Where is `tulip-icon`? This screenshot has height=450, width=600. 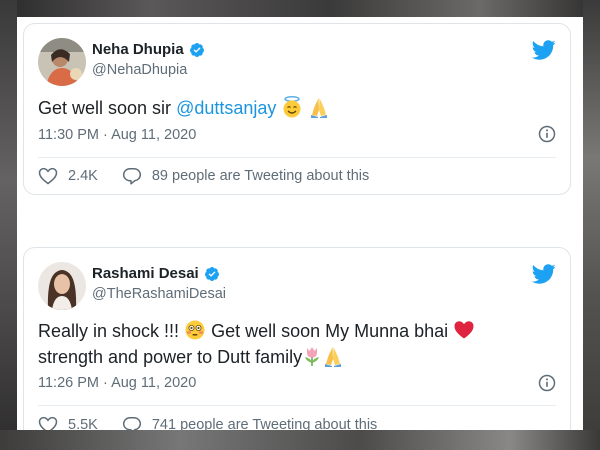
tulip-icon is located at coordinates (312, 356).